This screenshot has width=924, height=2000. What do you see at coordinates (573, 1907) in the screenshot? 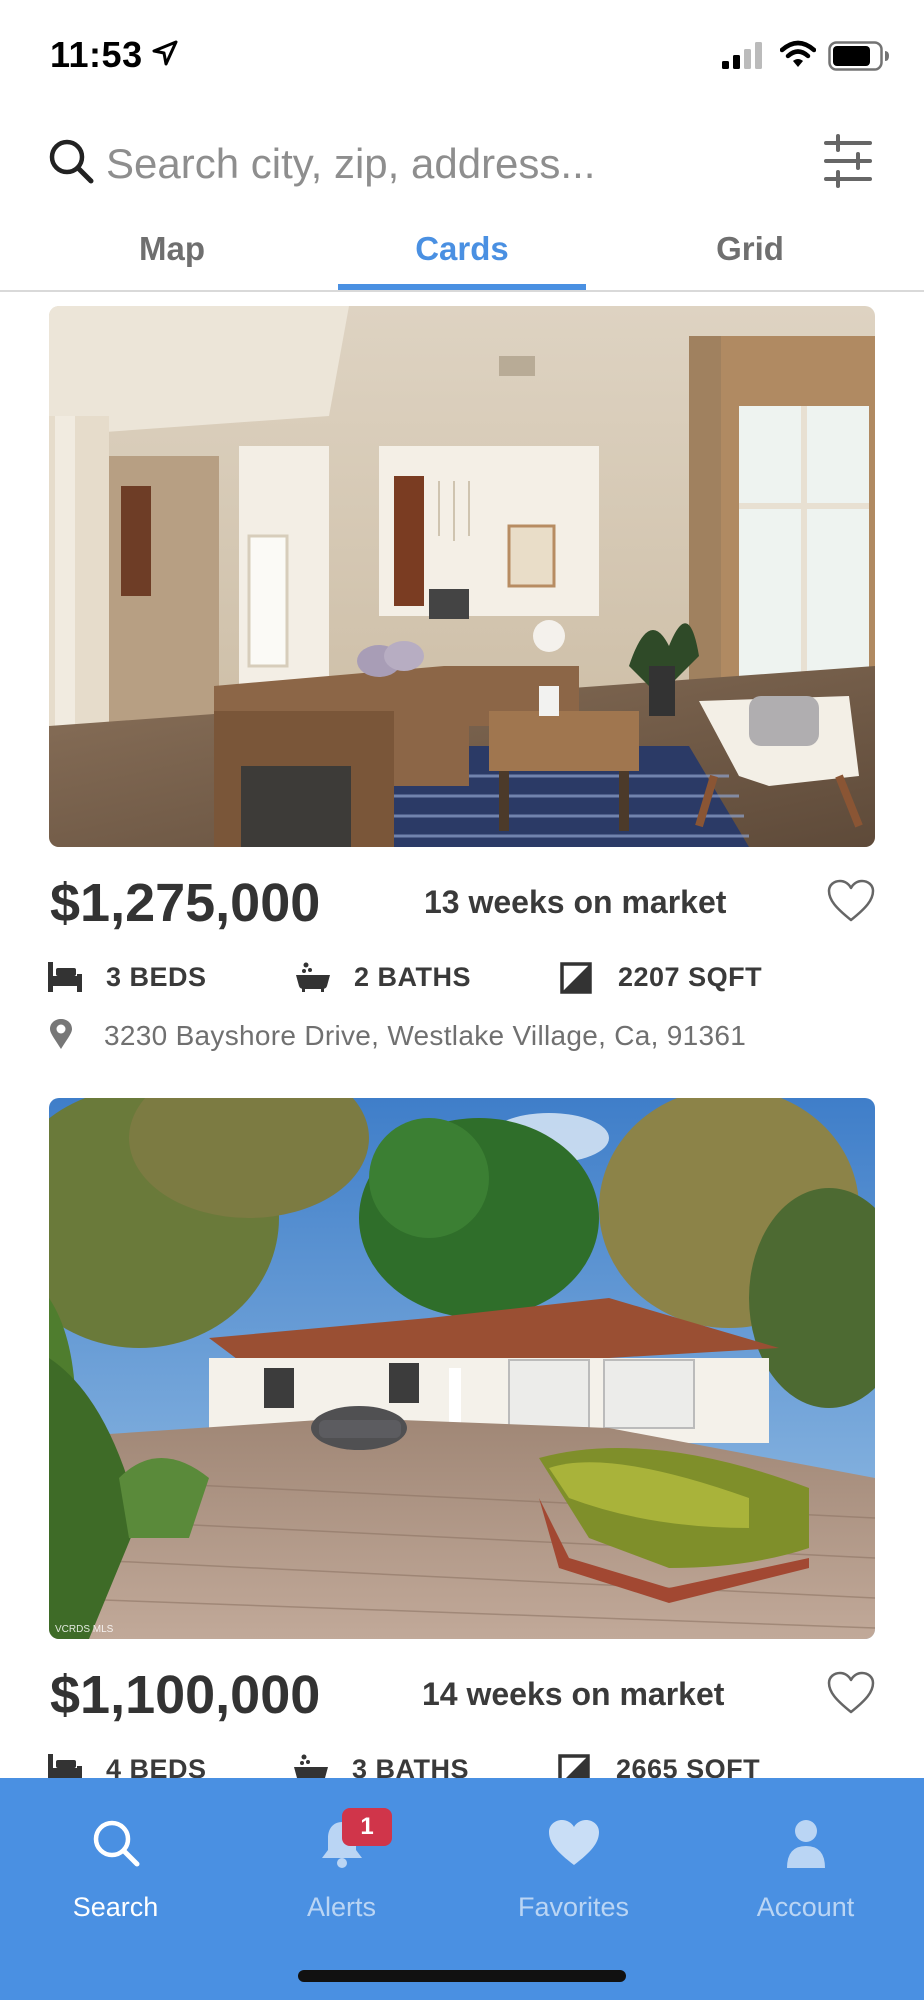
I see `nav-favorites-label: Favorites` at bounding box center [573, 1907].